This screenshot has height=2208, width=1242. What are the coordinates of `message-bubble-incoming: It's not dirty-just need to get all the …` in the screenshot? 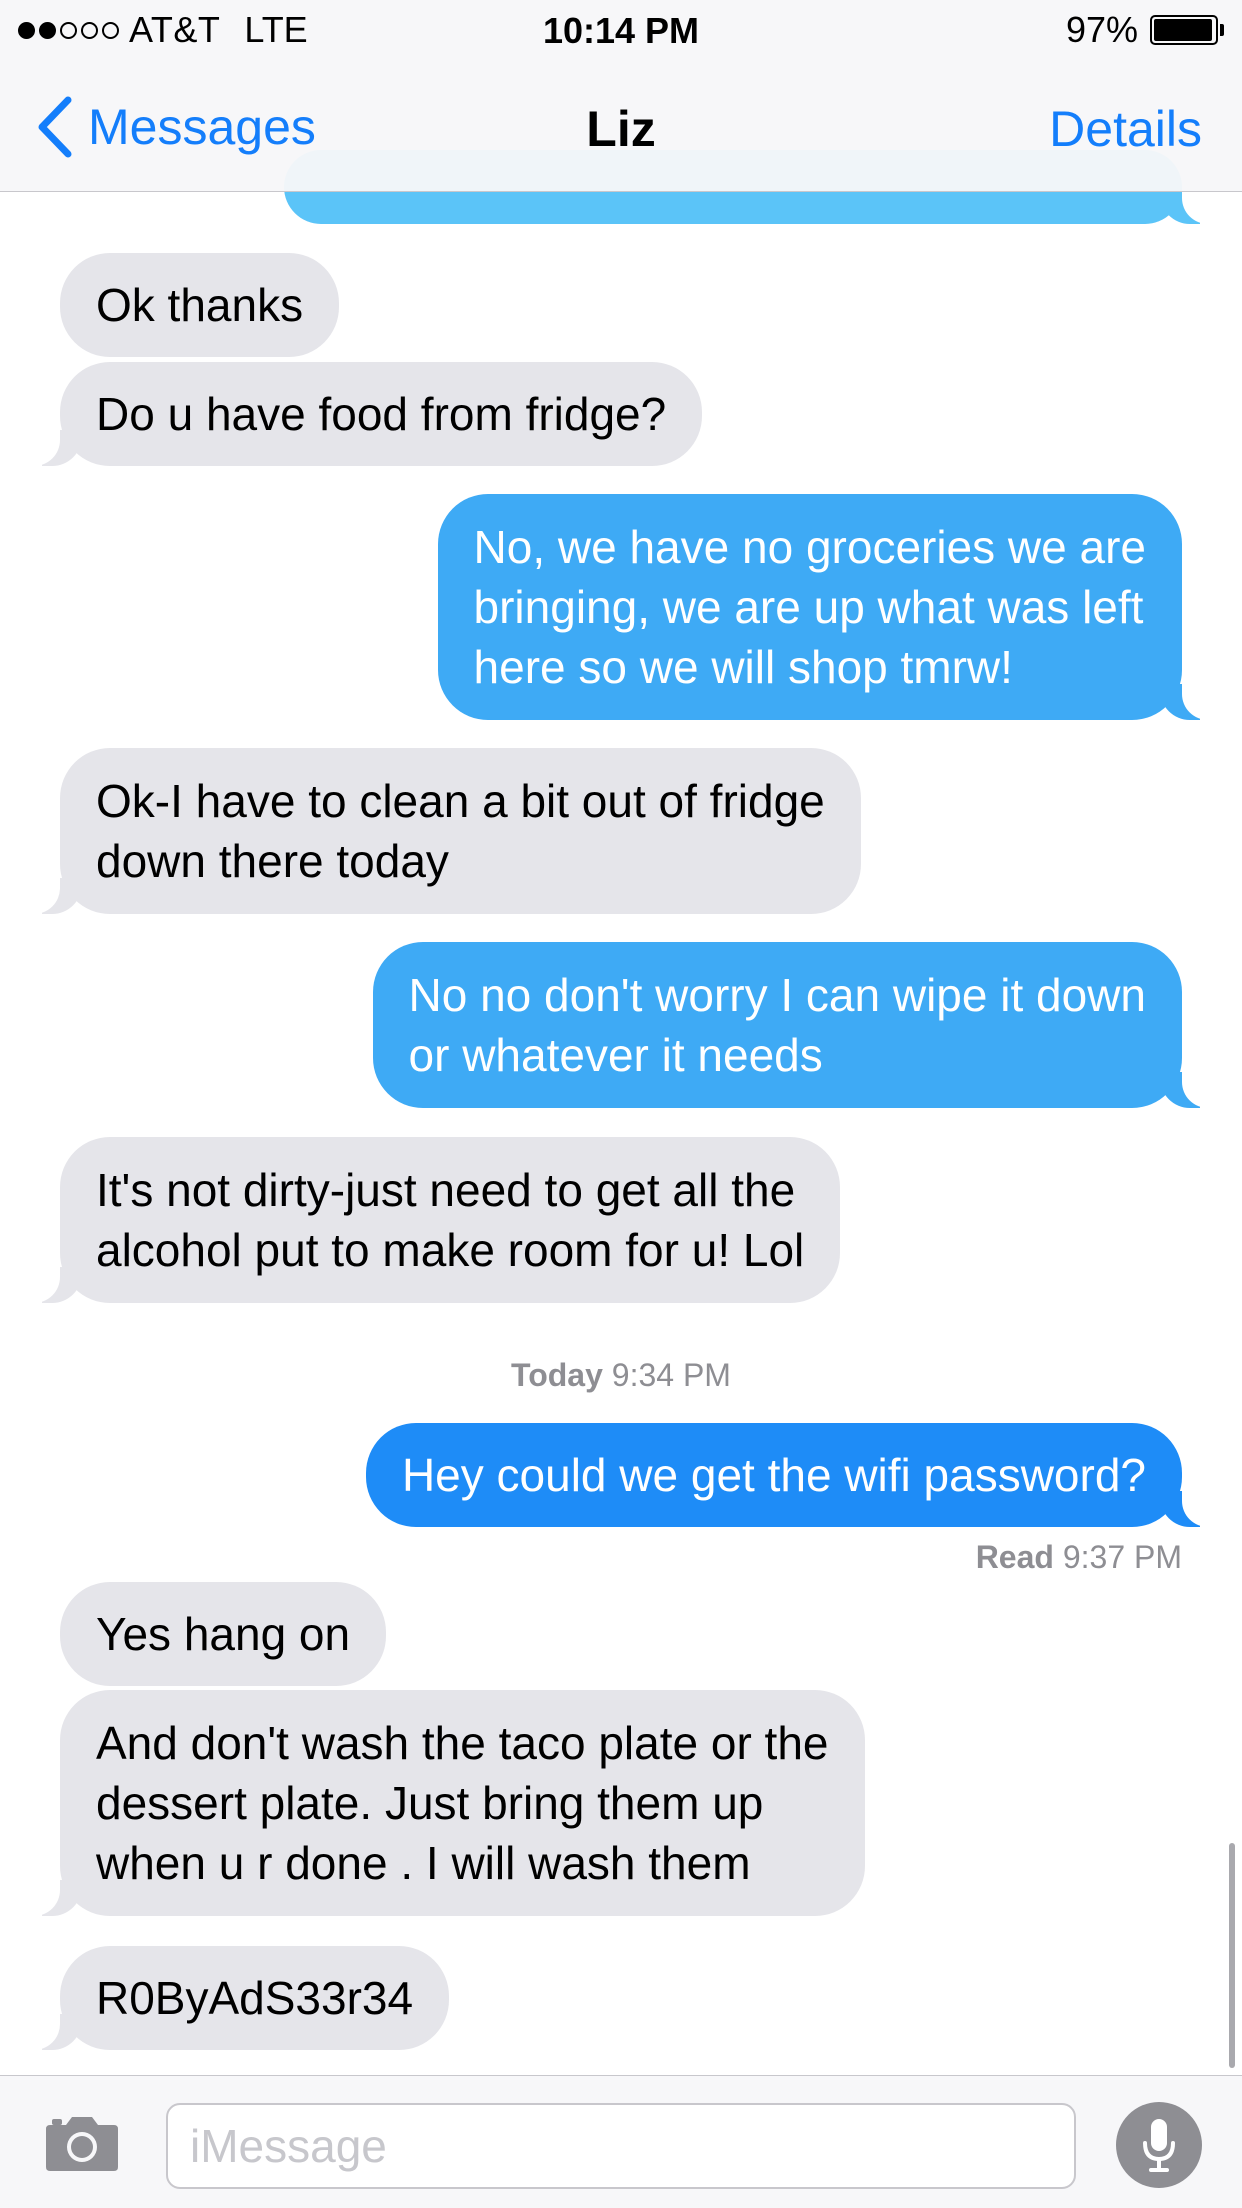 It's located at (430, 1220).